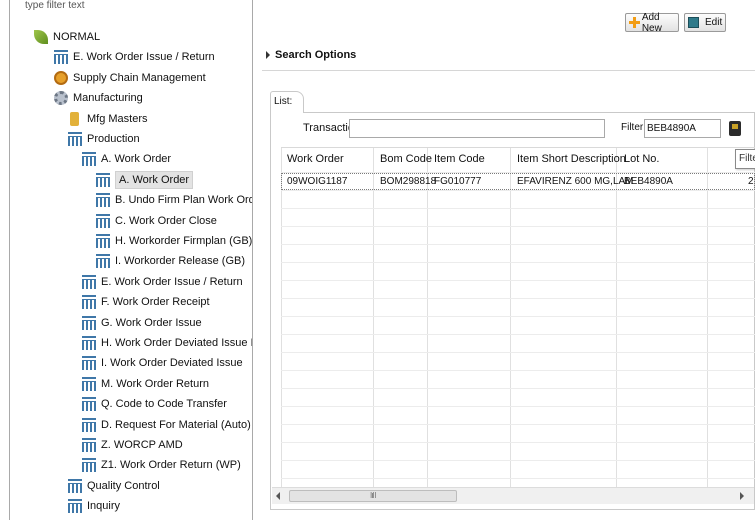 Image resolution: width=755 pixels, height=520 pixels. Describe the element at coordinates (745, 159) in the screenshot. I see `filter-tooltip: Filte` at that location.